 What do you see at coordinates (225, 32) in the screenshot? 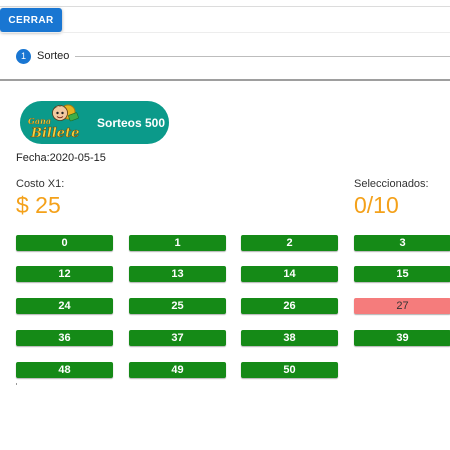
I see `header-separator` at bounding box center [225, 32].